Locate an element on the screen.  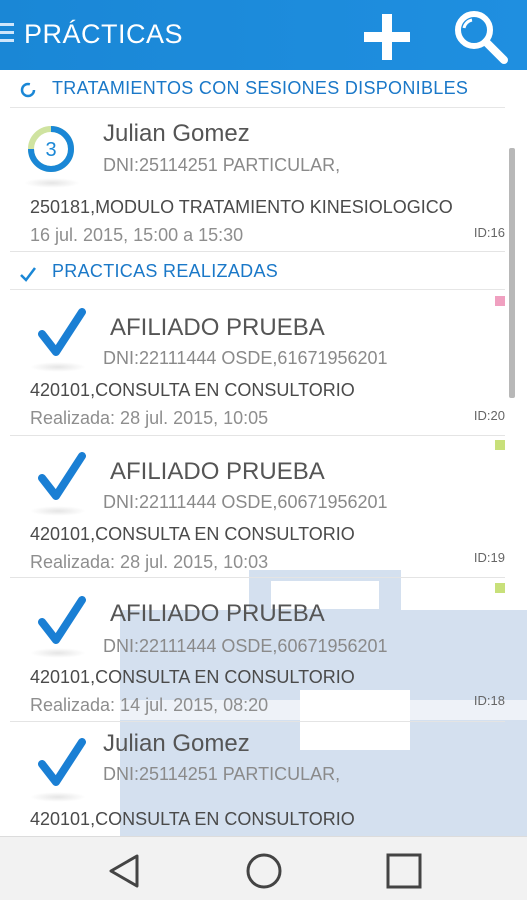
recents-square-icon is located at coordinates (404, 871).